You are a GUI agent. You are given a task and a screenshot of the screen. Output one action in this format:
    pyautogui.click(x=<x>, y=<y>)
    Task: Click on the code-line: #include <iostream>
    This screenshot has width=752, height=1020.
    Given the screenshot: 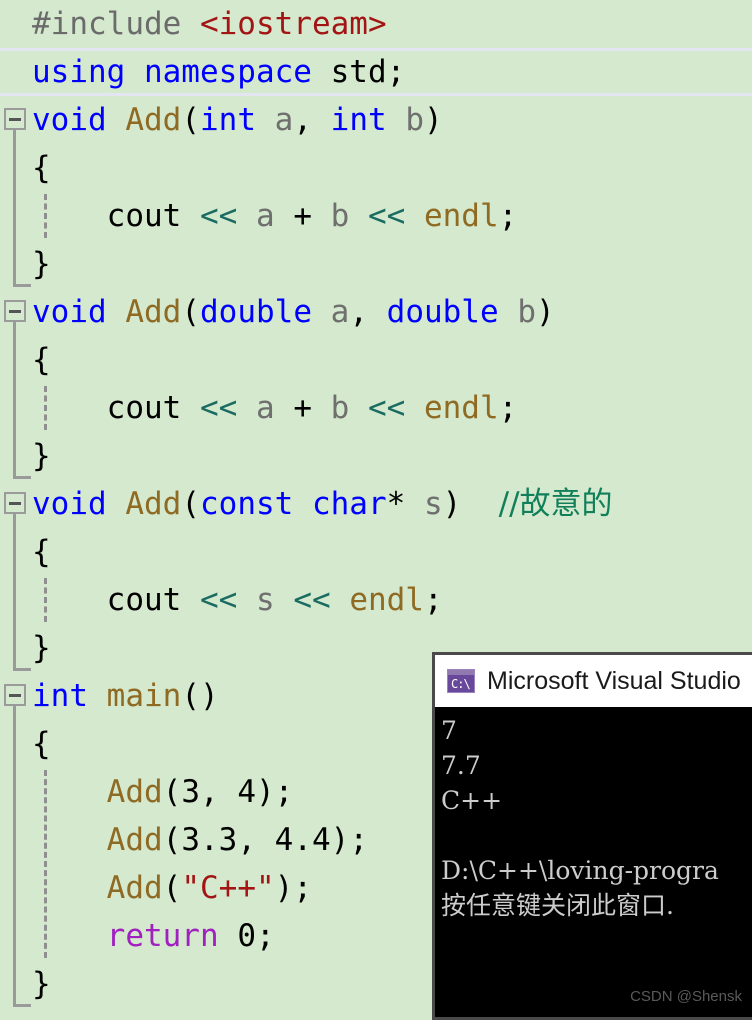 What is the action you would take?
    pyautogui.click(x=376, y=24)
    